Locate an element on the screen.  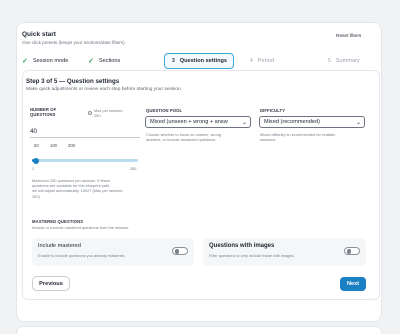
difficulty-select: Mixed (recommended) ⌄ is located at coordinates (312, 122).